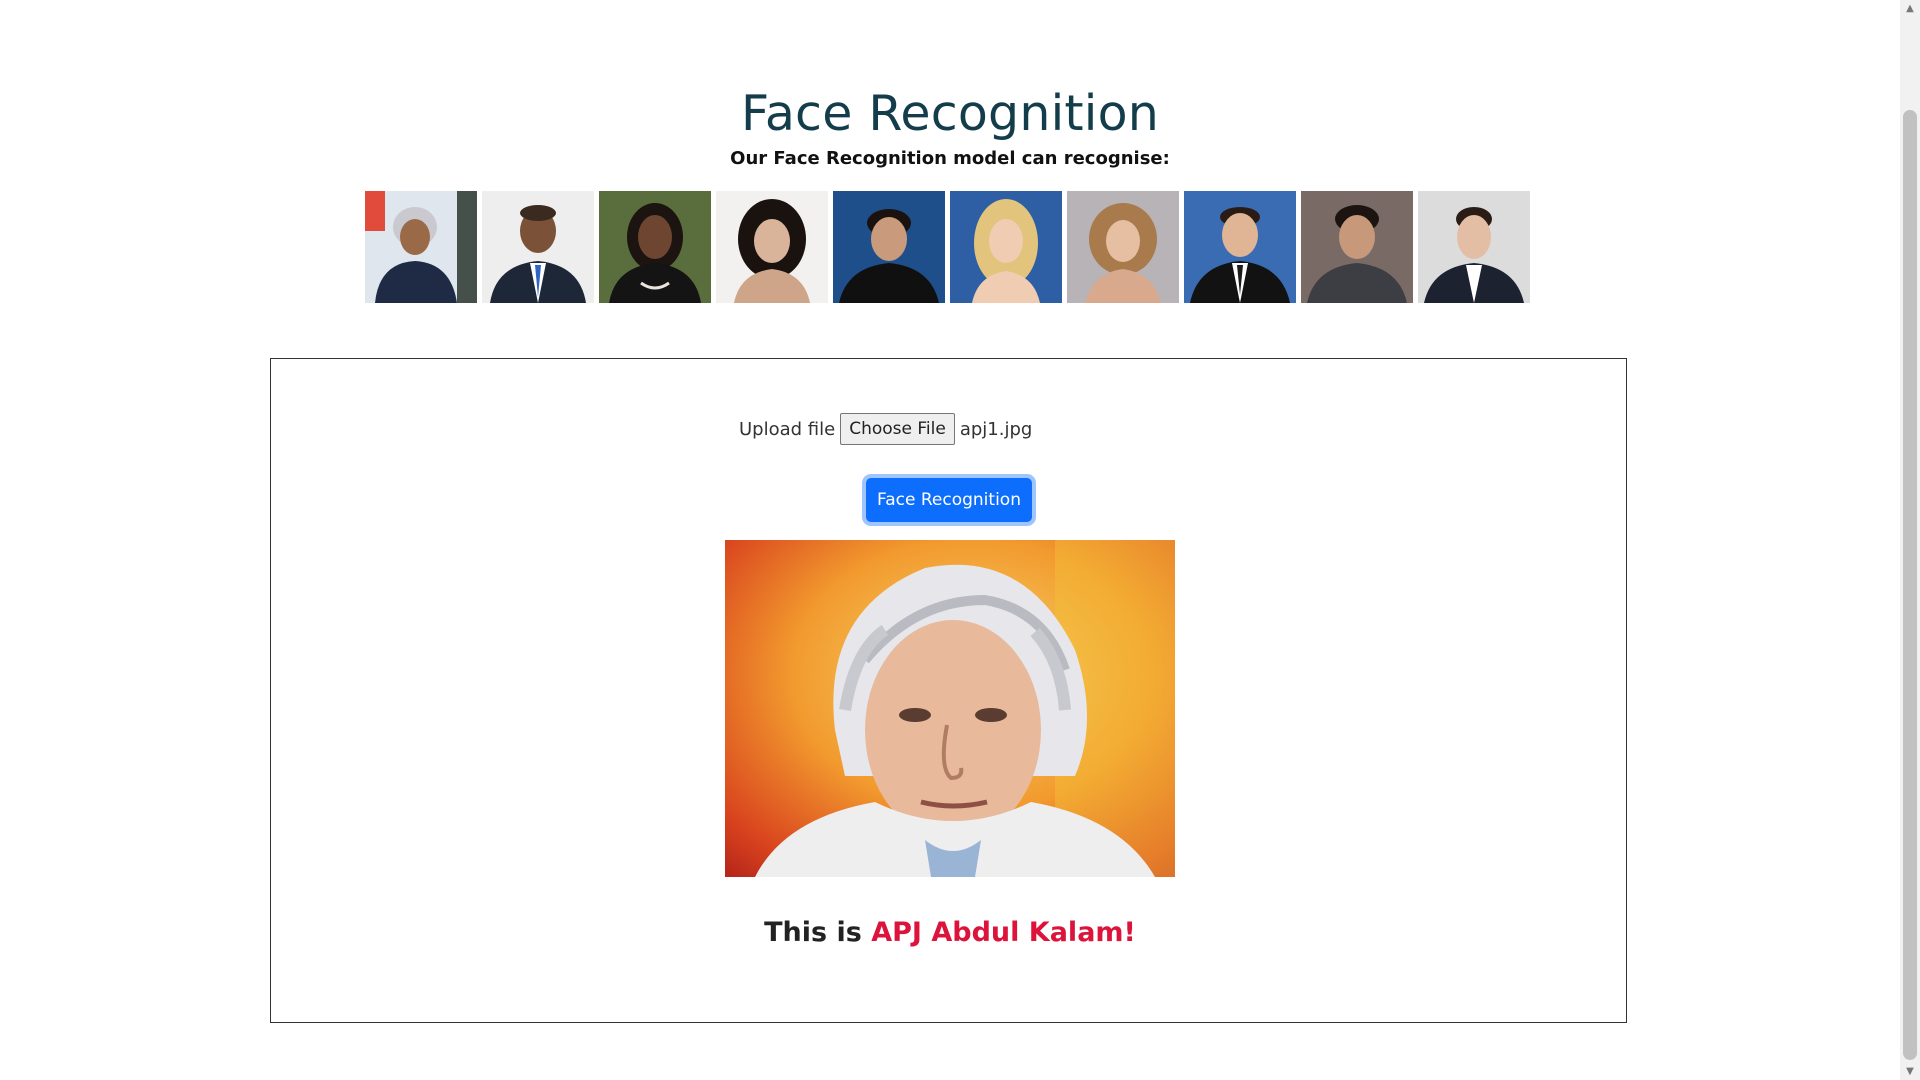  I want to click on recognition-result: This is APJ Abdul Kalam!, so click(950, 932).